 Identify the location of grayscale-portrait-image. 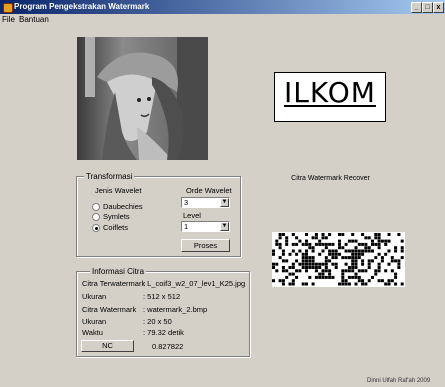
(142, 98).